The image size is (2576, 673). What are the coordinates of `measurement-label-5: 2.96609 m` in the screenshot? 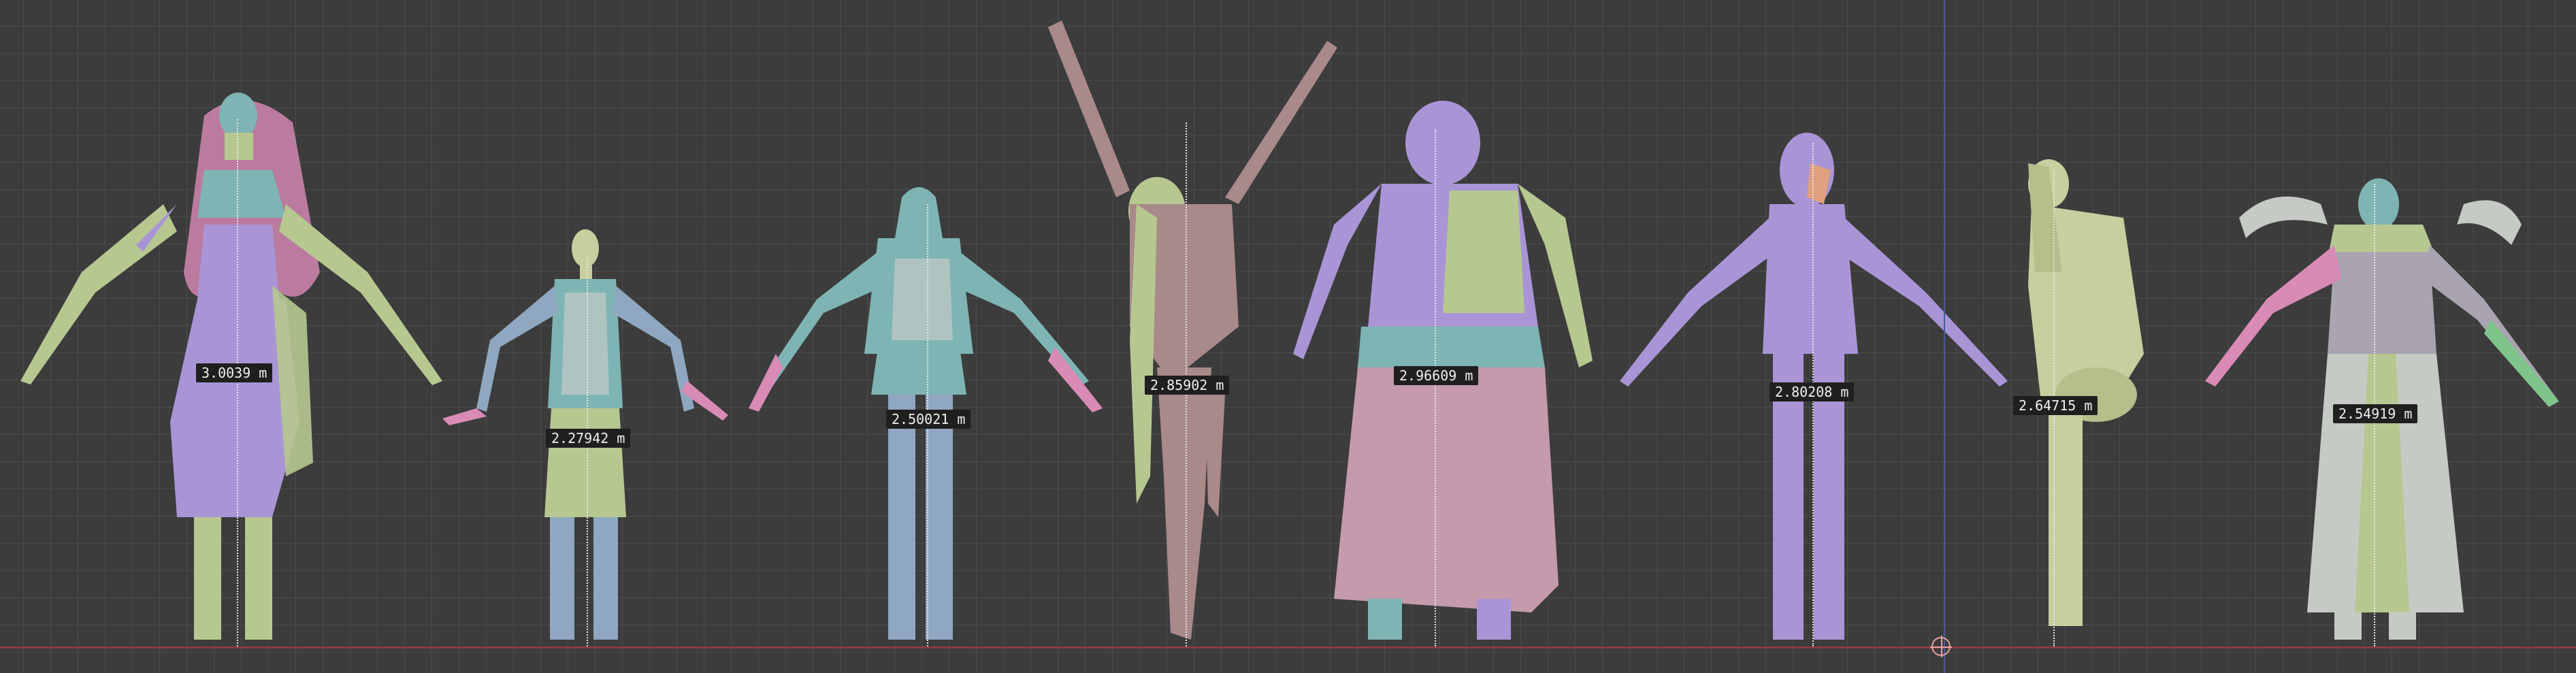 It's located at (1436, 376).